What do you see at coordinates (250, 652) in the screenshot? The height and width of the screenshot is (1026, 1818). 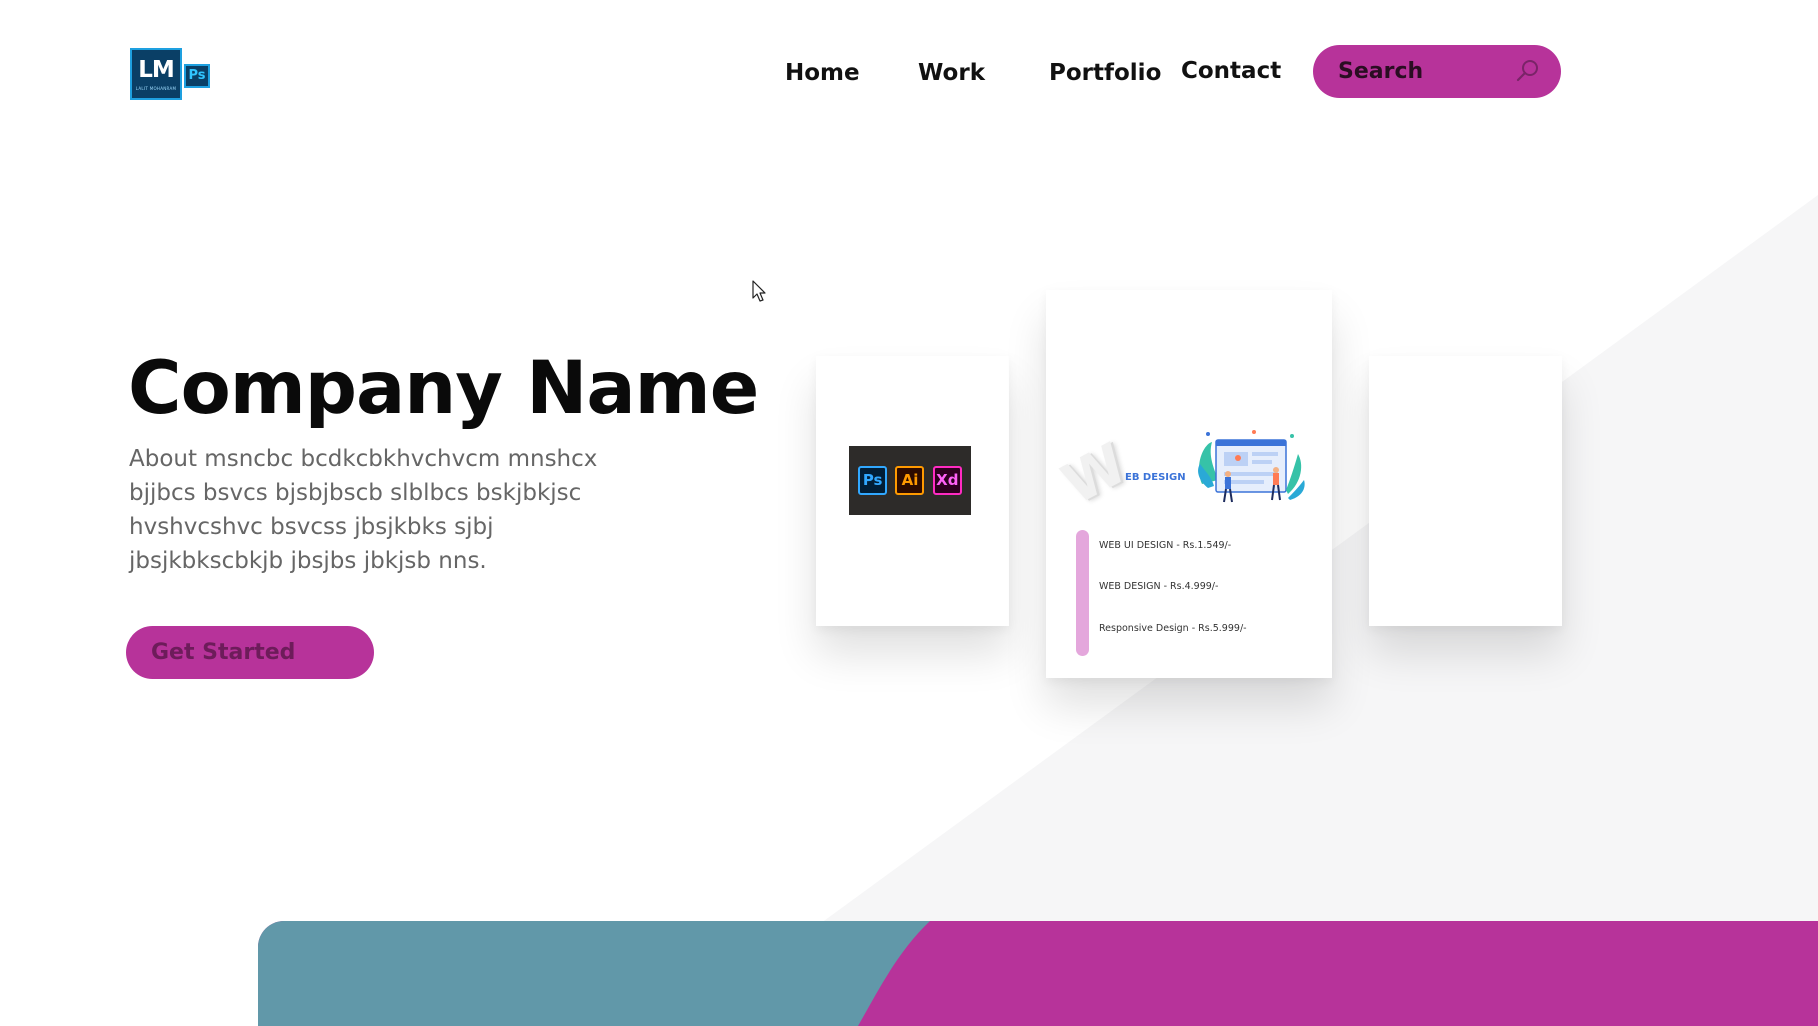 I see `get-started-button: Get Started` at bounding box center [250, 652].